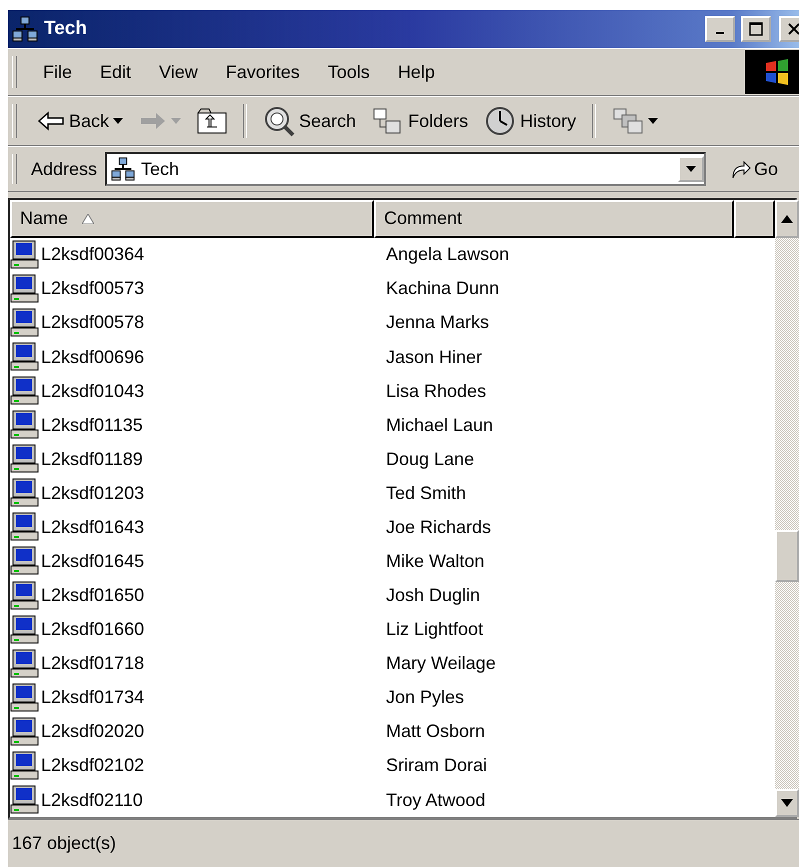 The image size is (799, 867). Describe the element at coordinates (64, 169) in the screenshot. I see `address-label: Address` at that location.